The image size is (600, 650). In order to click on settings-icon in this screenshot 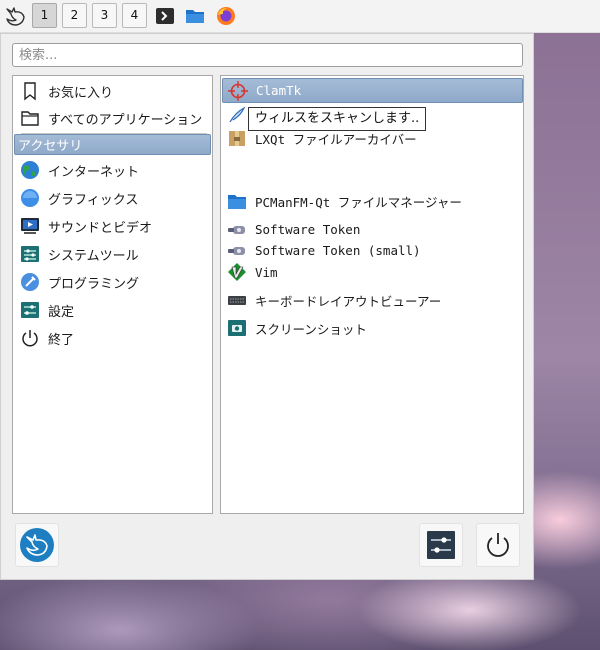, I will do `click(30, 310)`.